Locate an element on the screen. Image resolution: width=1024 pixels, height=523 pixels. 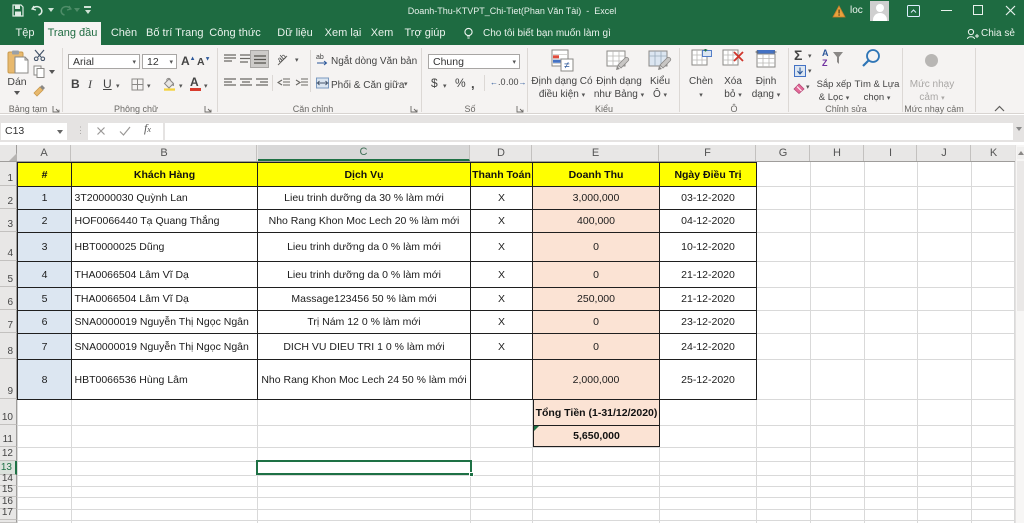
svg-text: Z is located at coordinates (825, 62).